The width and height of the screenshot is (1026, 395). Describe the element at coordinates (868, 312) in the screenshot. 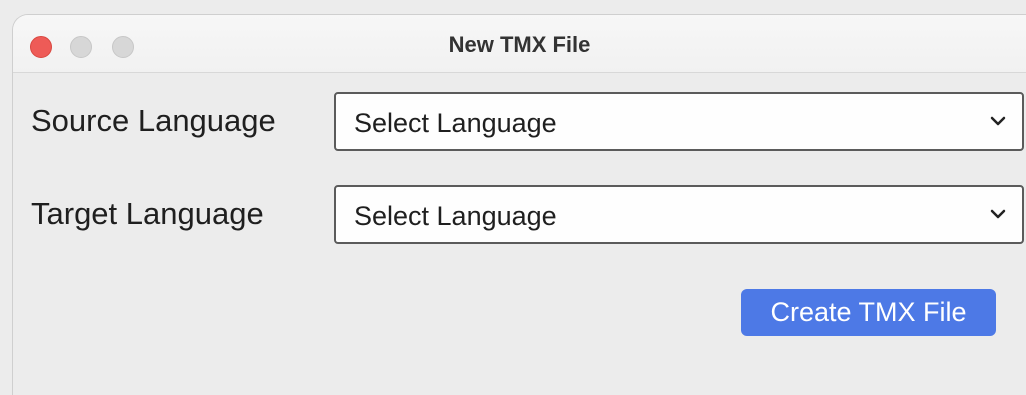

I see `create-tmx-file-button: Create TMX File` at that location.